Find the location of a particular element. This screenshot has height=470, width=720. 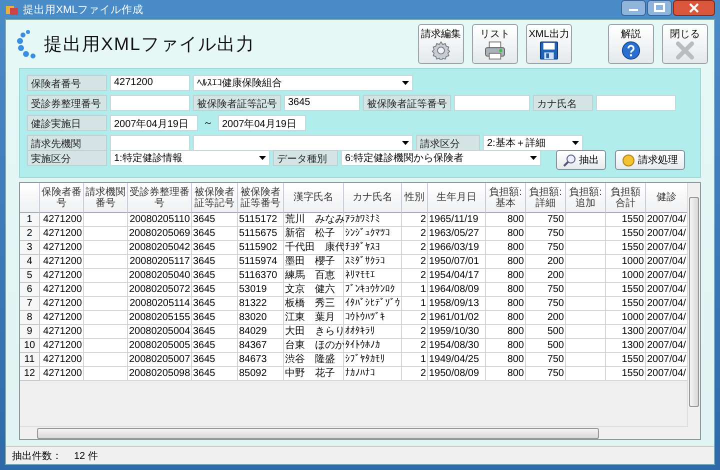

table-cell: 200 is located at coordinates (546, 318).